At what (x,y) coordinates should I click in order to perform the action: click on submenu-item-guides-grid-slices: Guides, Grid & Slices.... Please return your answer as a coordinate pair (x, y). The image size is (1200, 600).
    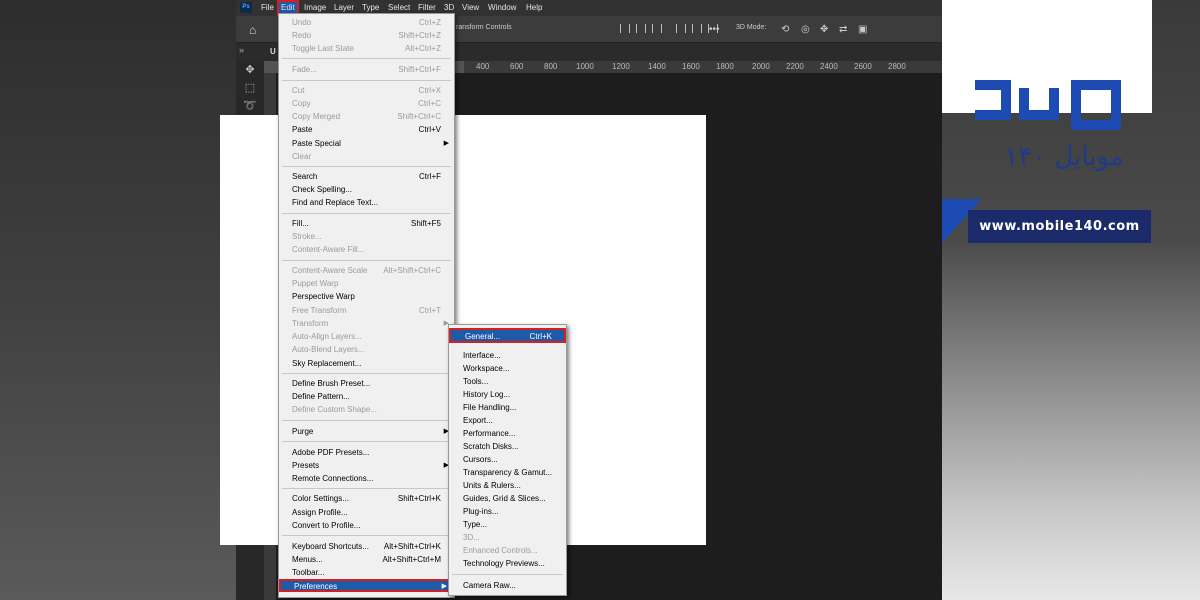
    Looking at the image, I should click on (507, 498).